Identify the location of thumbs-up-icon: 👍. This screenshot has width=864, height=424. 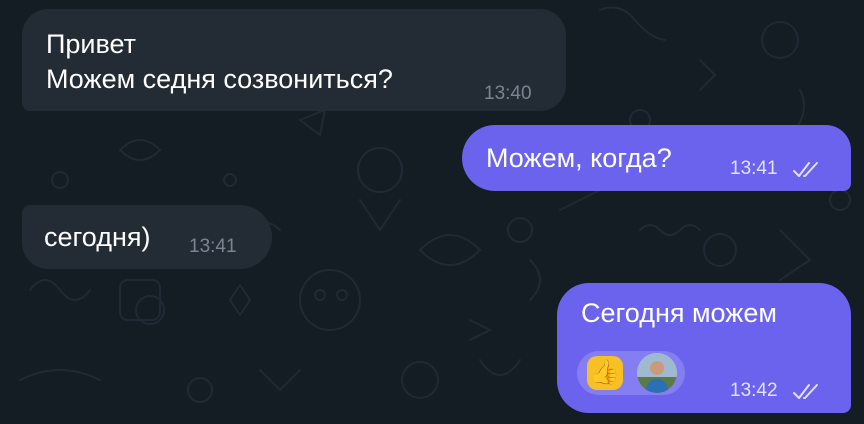
(605, 373).